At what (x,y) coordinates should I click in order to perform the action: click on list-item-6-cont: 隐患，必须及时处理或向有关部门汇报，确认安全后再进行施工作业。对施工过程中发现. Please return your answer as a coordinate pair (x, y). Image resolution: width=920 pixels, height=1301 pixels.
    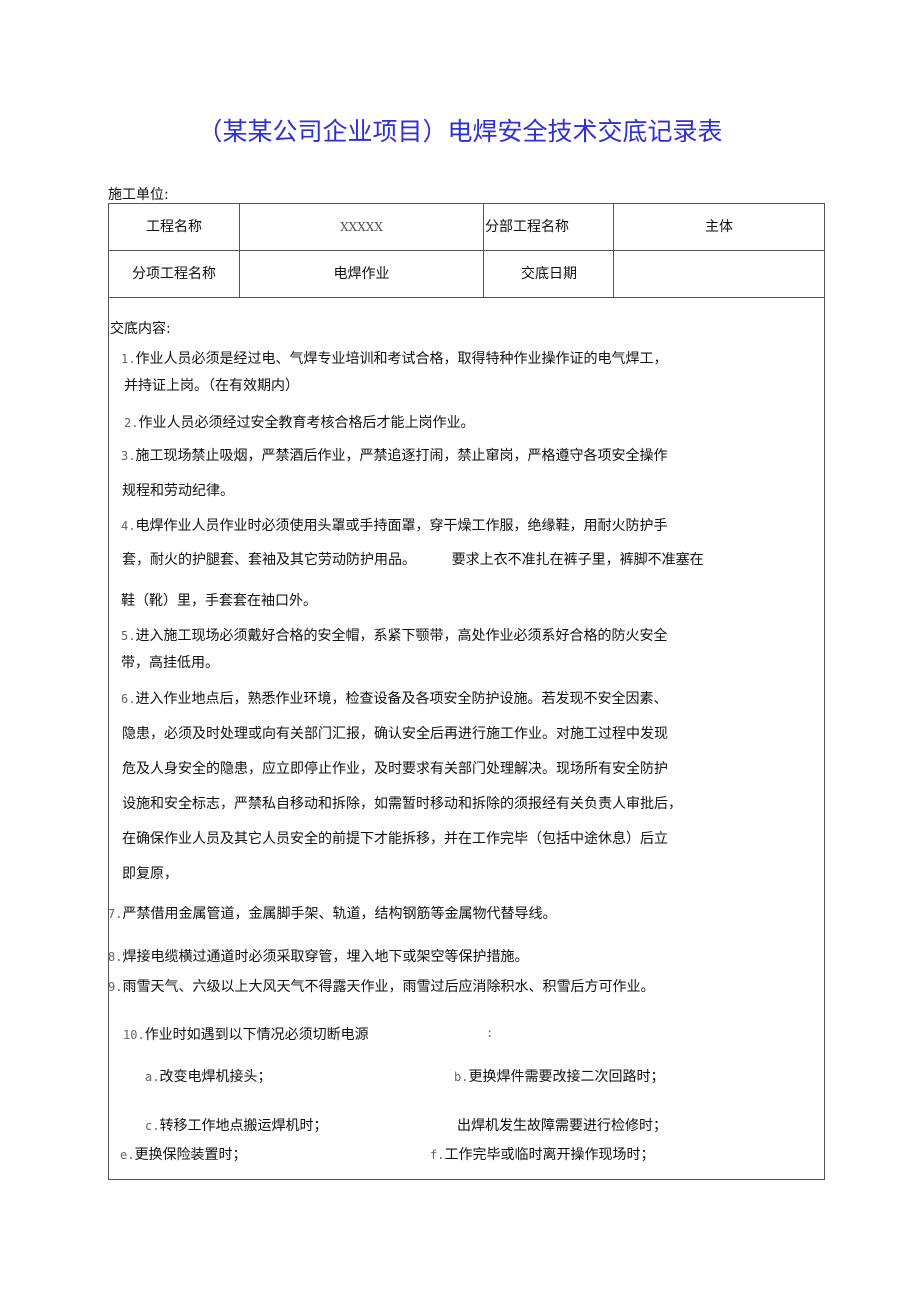
    Looking at the image, I should click on (395, 734).